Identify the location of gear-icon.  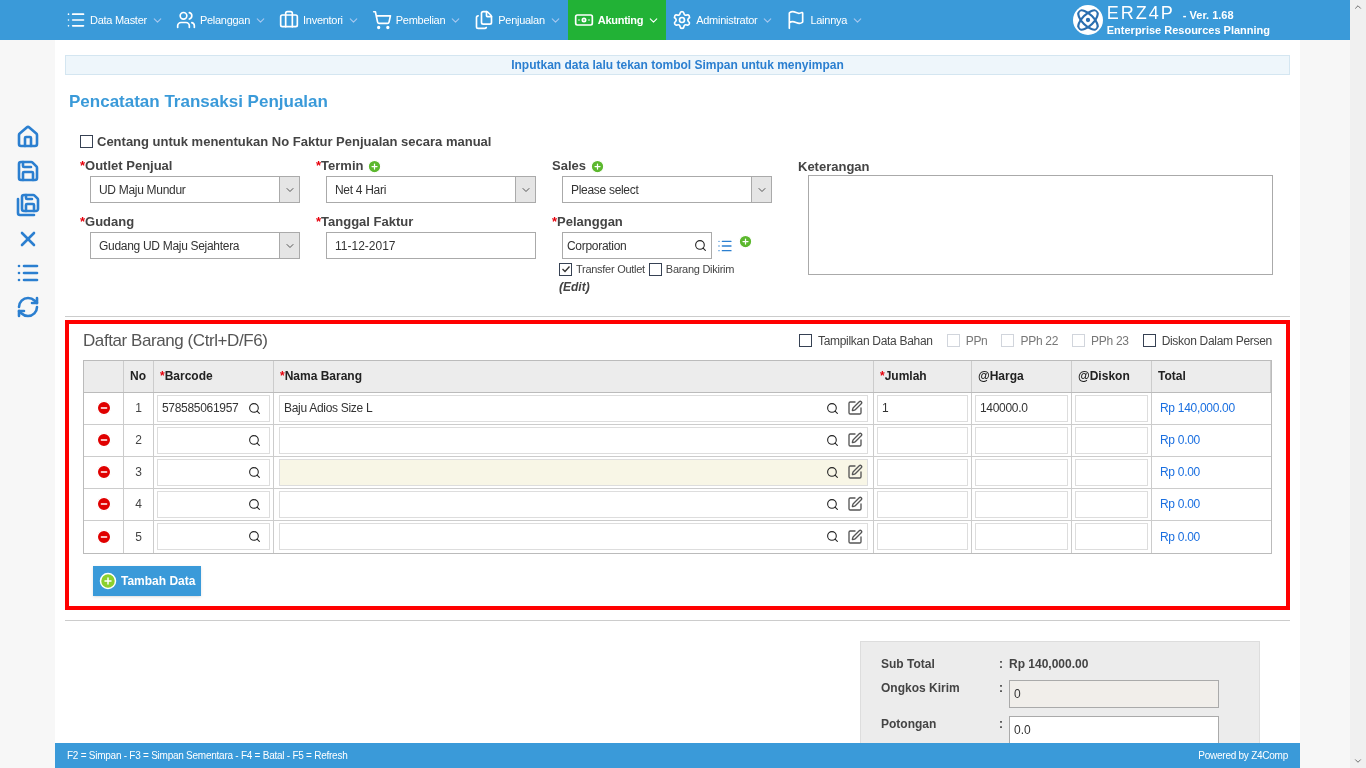
(682, 20).